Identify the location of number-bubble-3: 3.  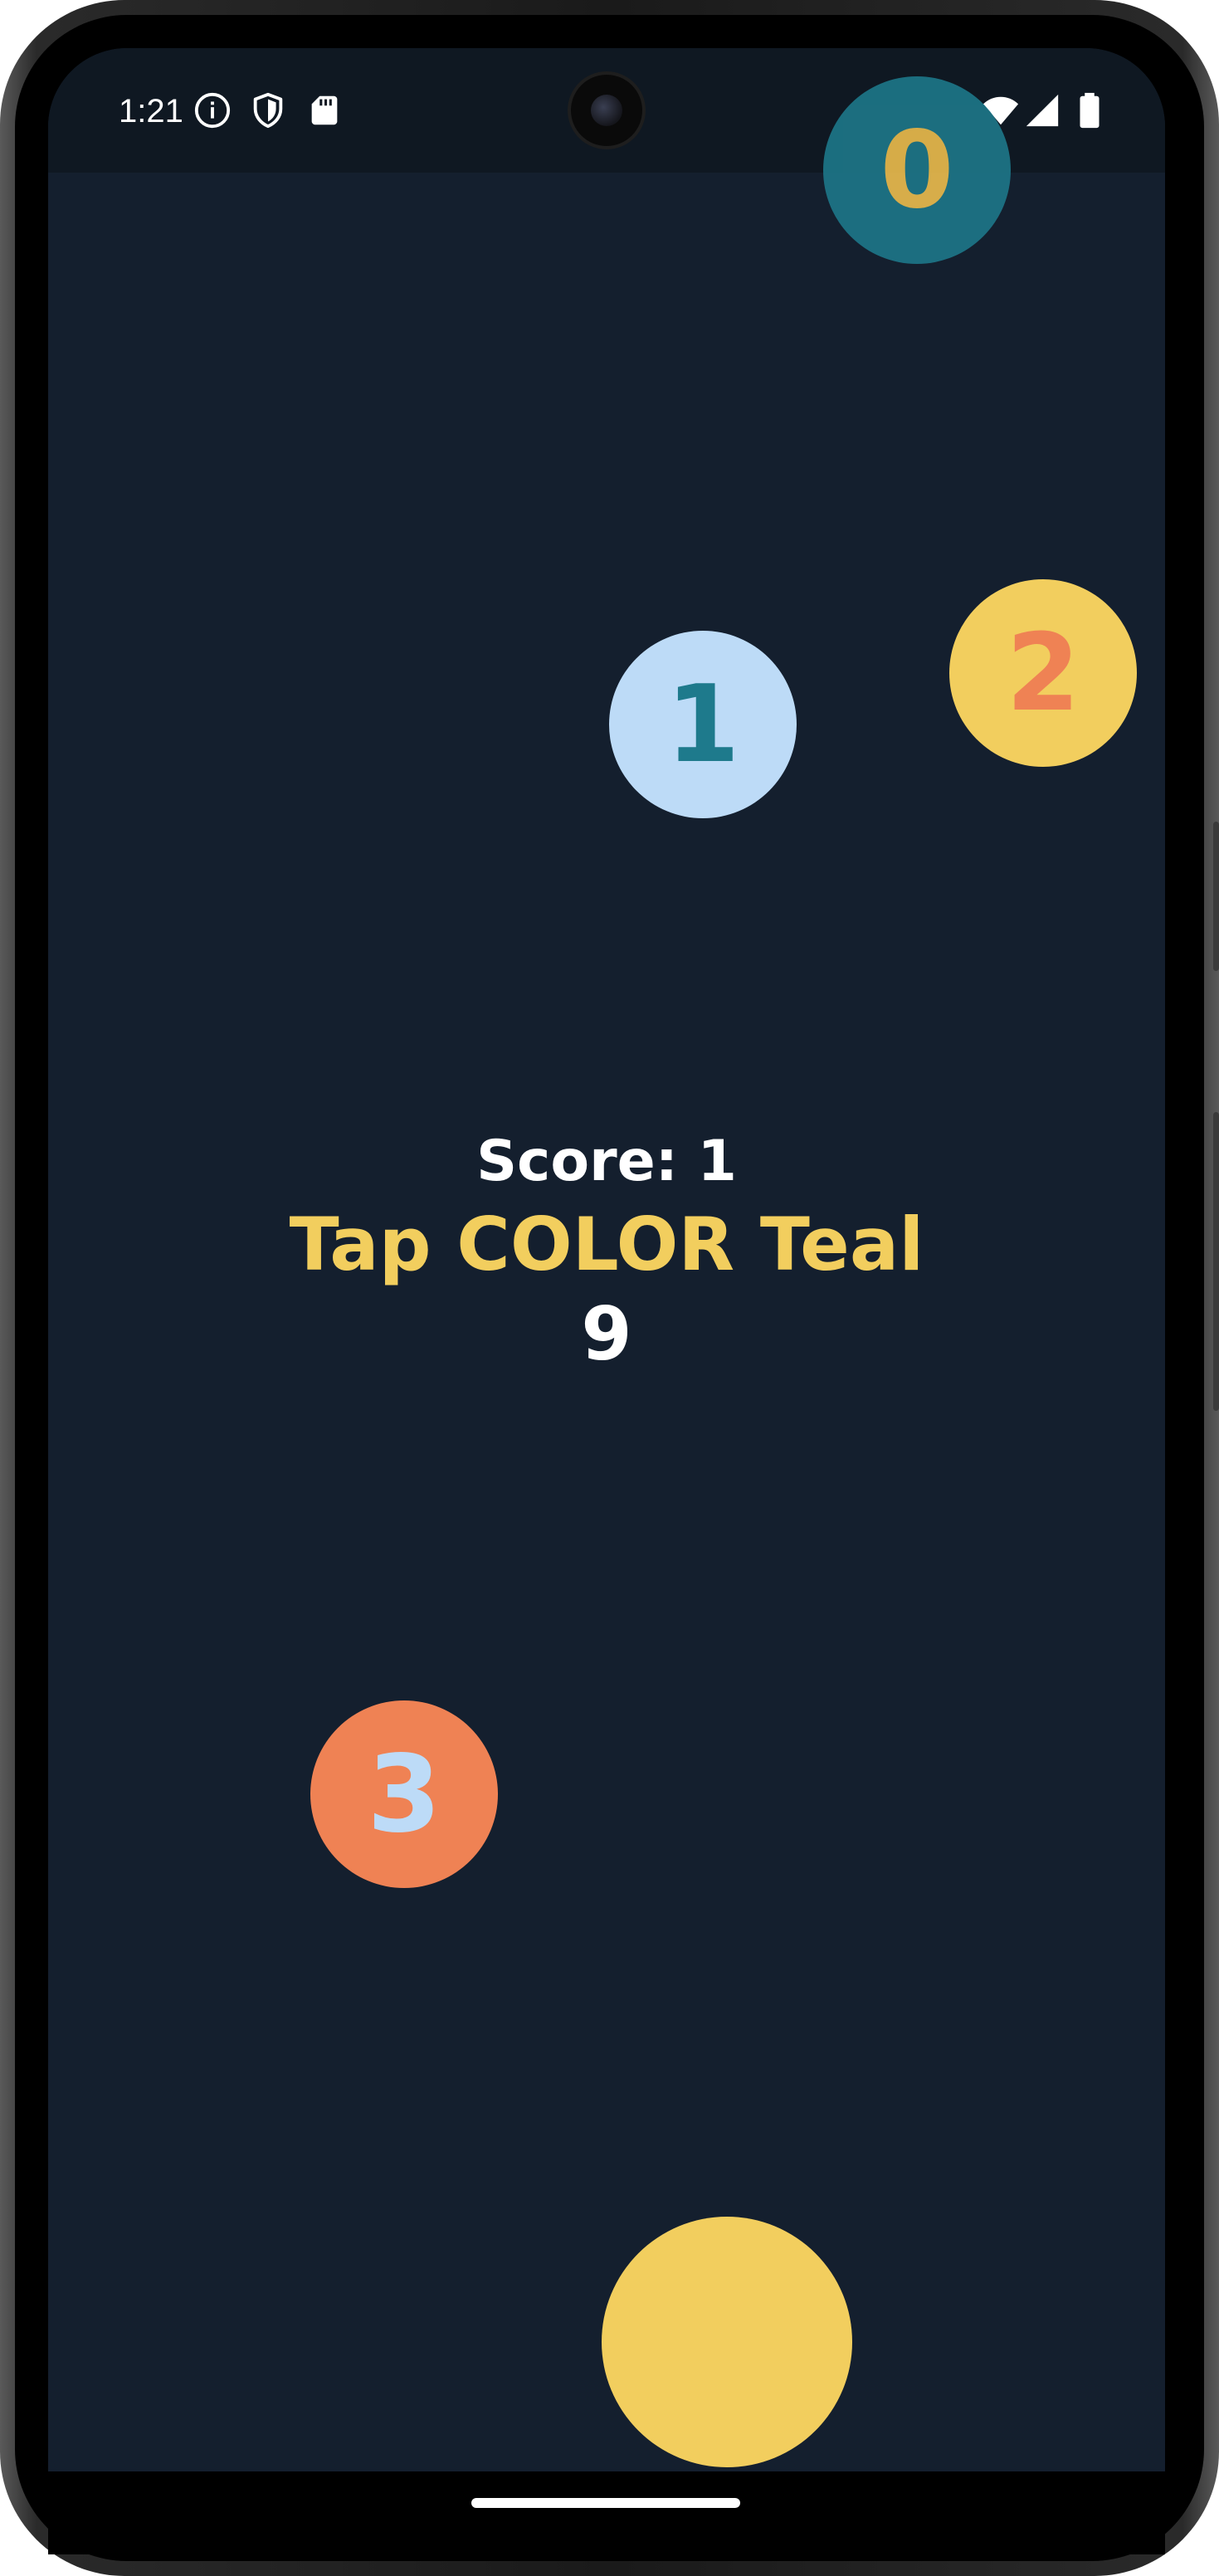
(404, 1794).